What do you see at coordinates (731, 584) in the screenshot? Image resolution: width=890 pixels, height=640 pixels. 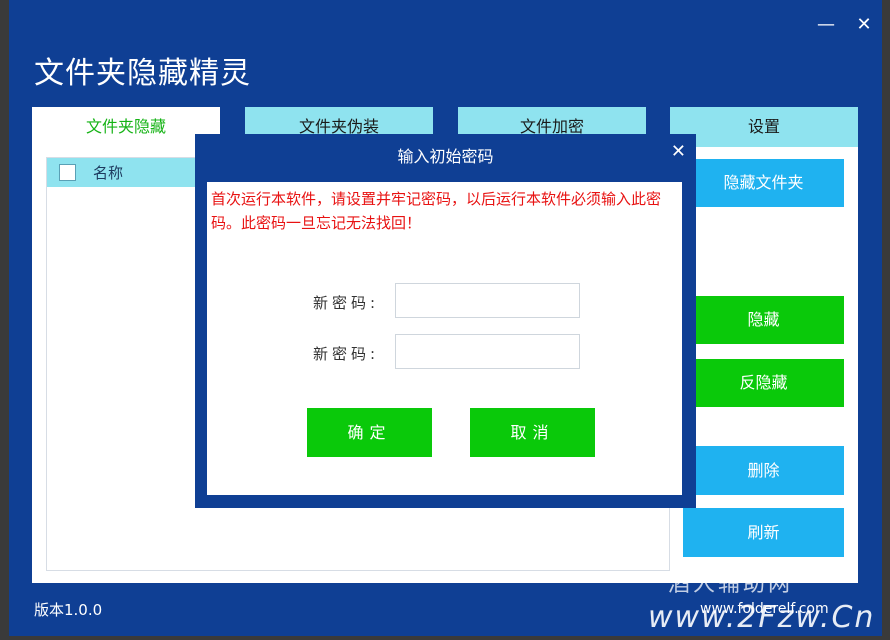 I see `watermark-site-name: 酒人辅助网` at bounding box center [731, 584].